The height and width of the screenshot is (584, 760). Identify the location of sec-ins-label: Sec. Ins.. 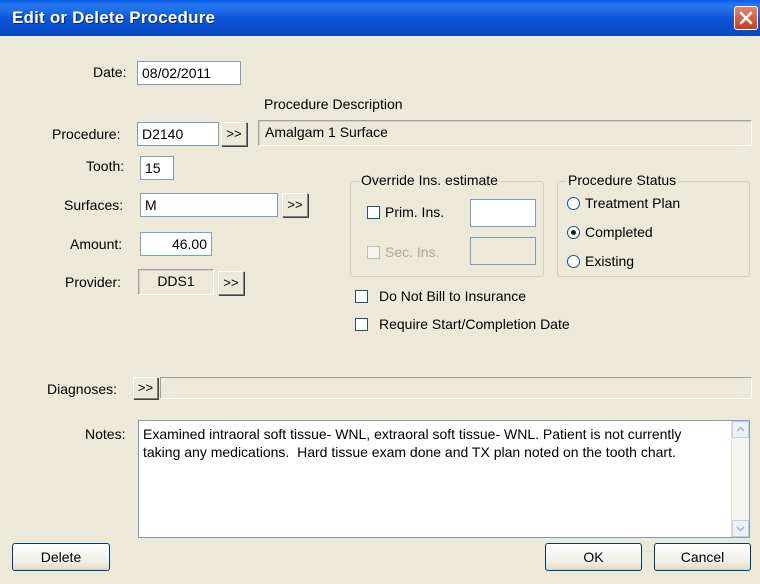
(412, 252).